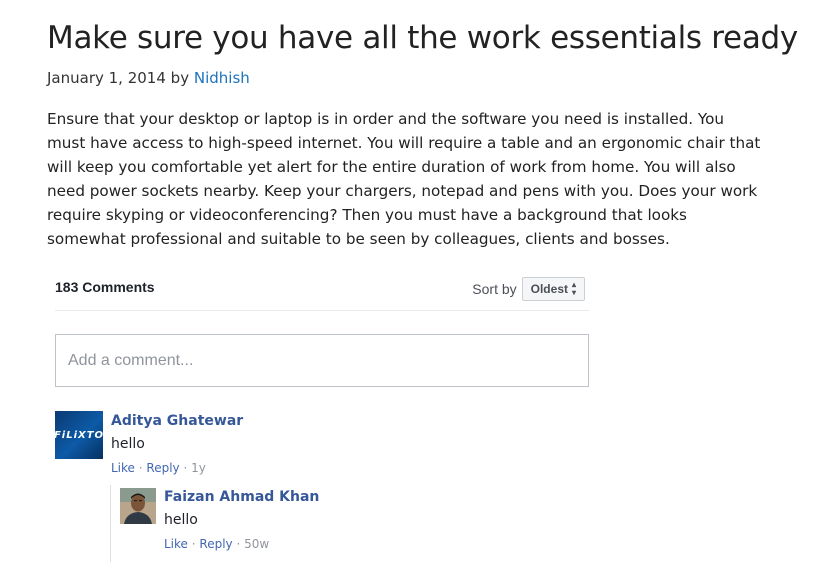 The height and width of the screenshot is (562, 839). I want to click on post-author-link: Nidhish, so click(222, 78).